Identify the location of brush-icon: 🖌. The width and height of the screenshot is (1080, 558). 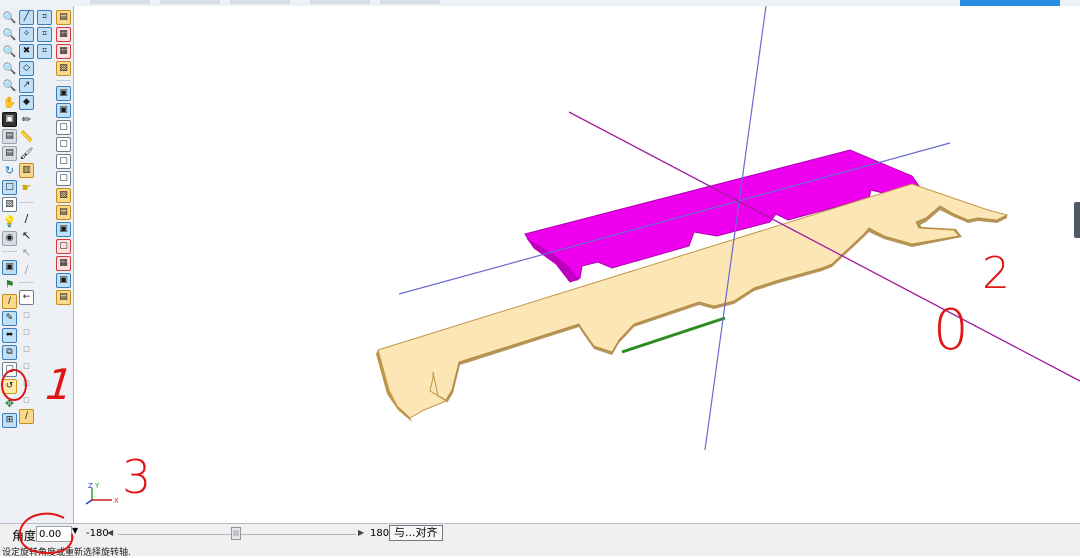
(26, 153).